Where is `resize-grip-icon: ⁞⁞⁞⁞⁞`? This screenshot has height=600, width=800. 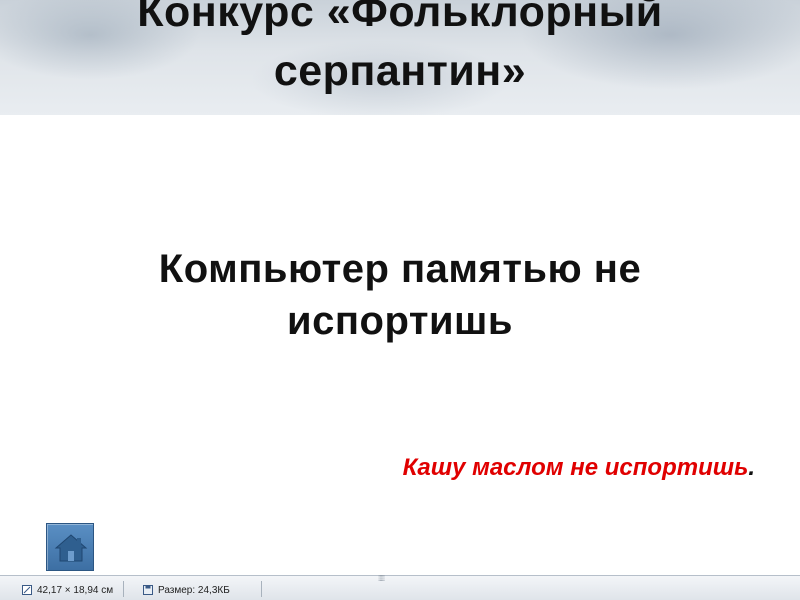
resize-grip-icon: ⁞⁞⁞⁞⁞ is located at coordinates (381, 579).